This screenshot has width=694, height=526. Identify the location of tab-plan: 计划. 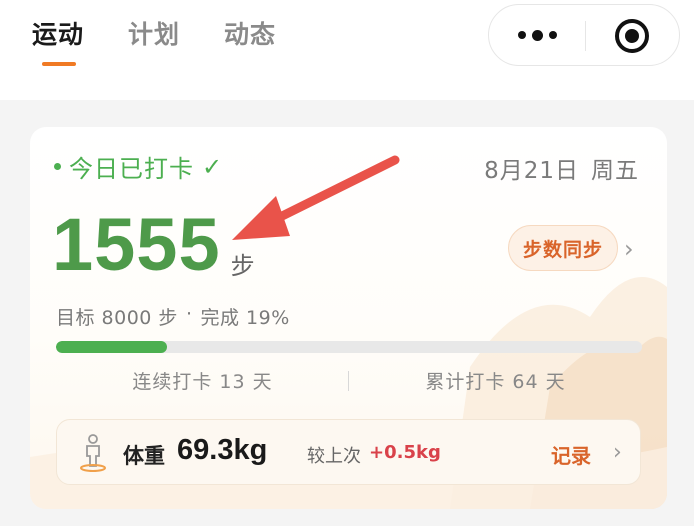
(154, 43).